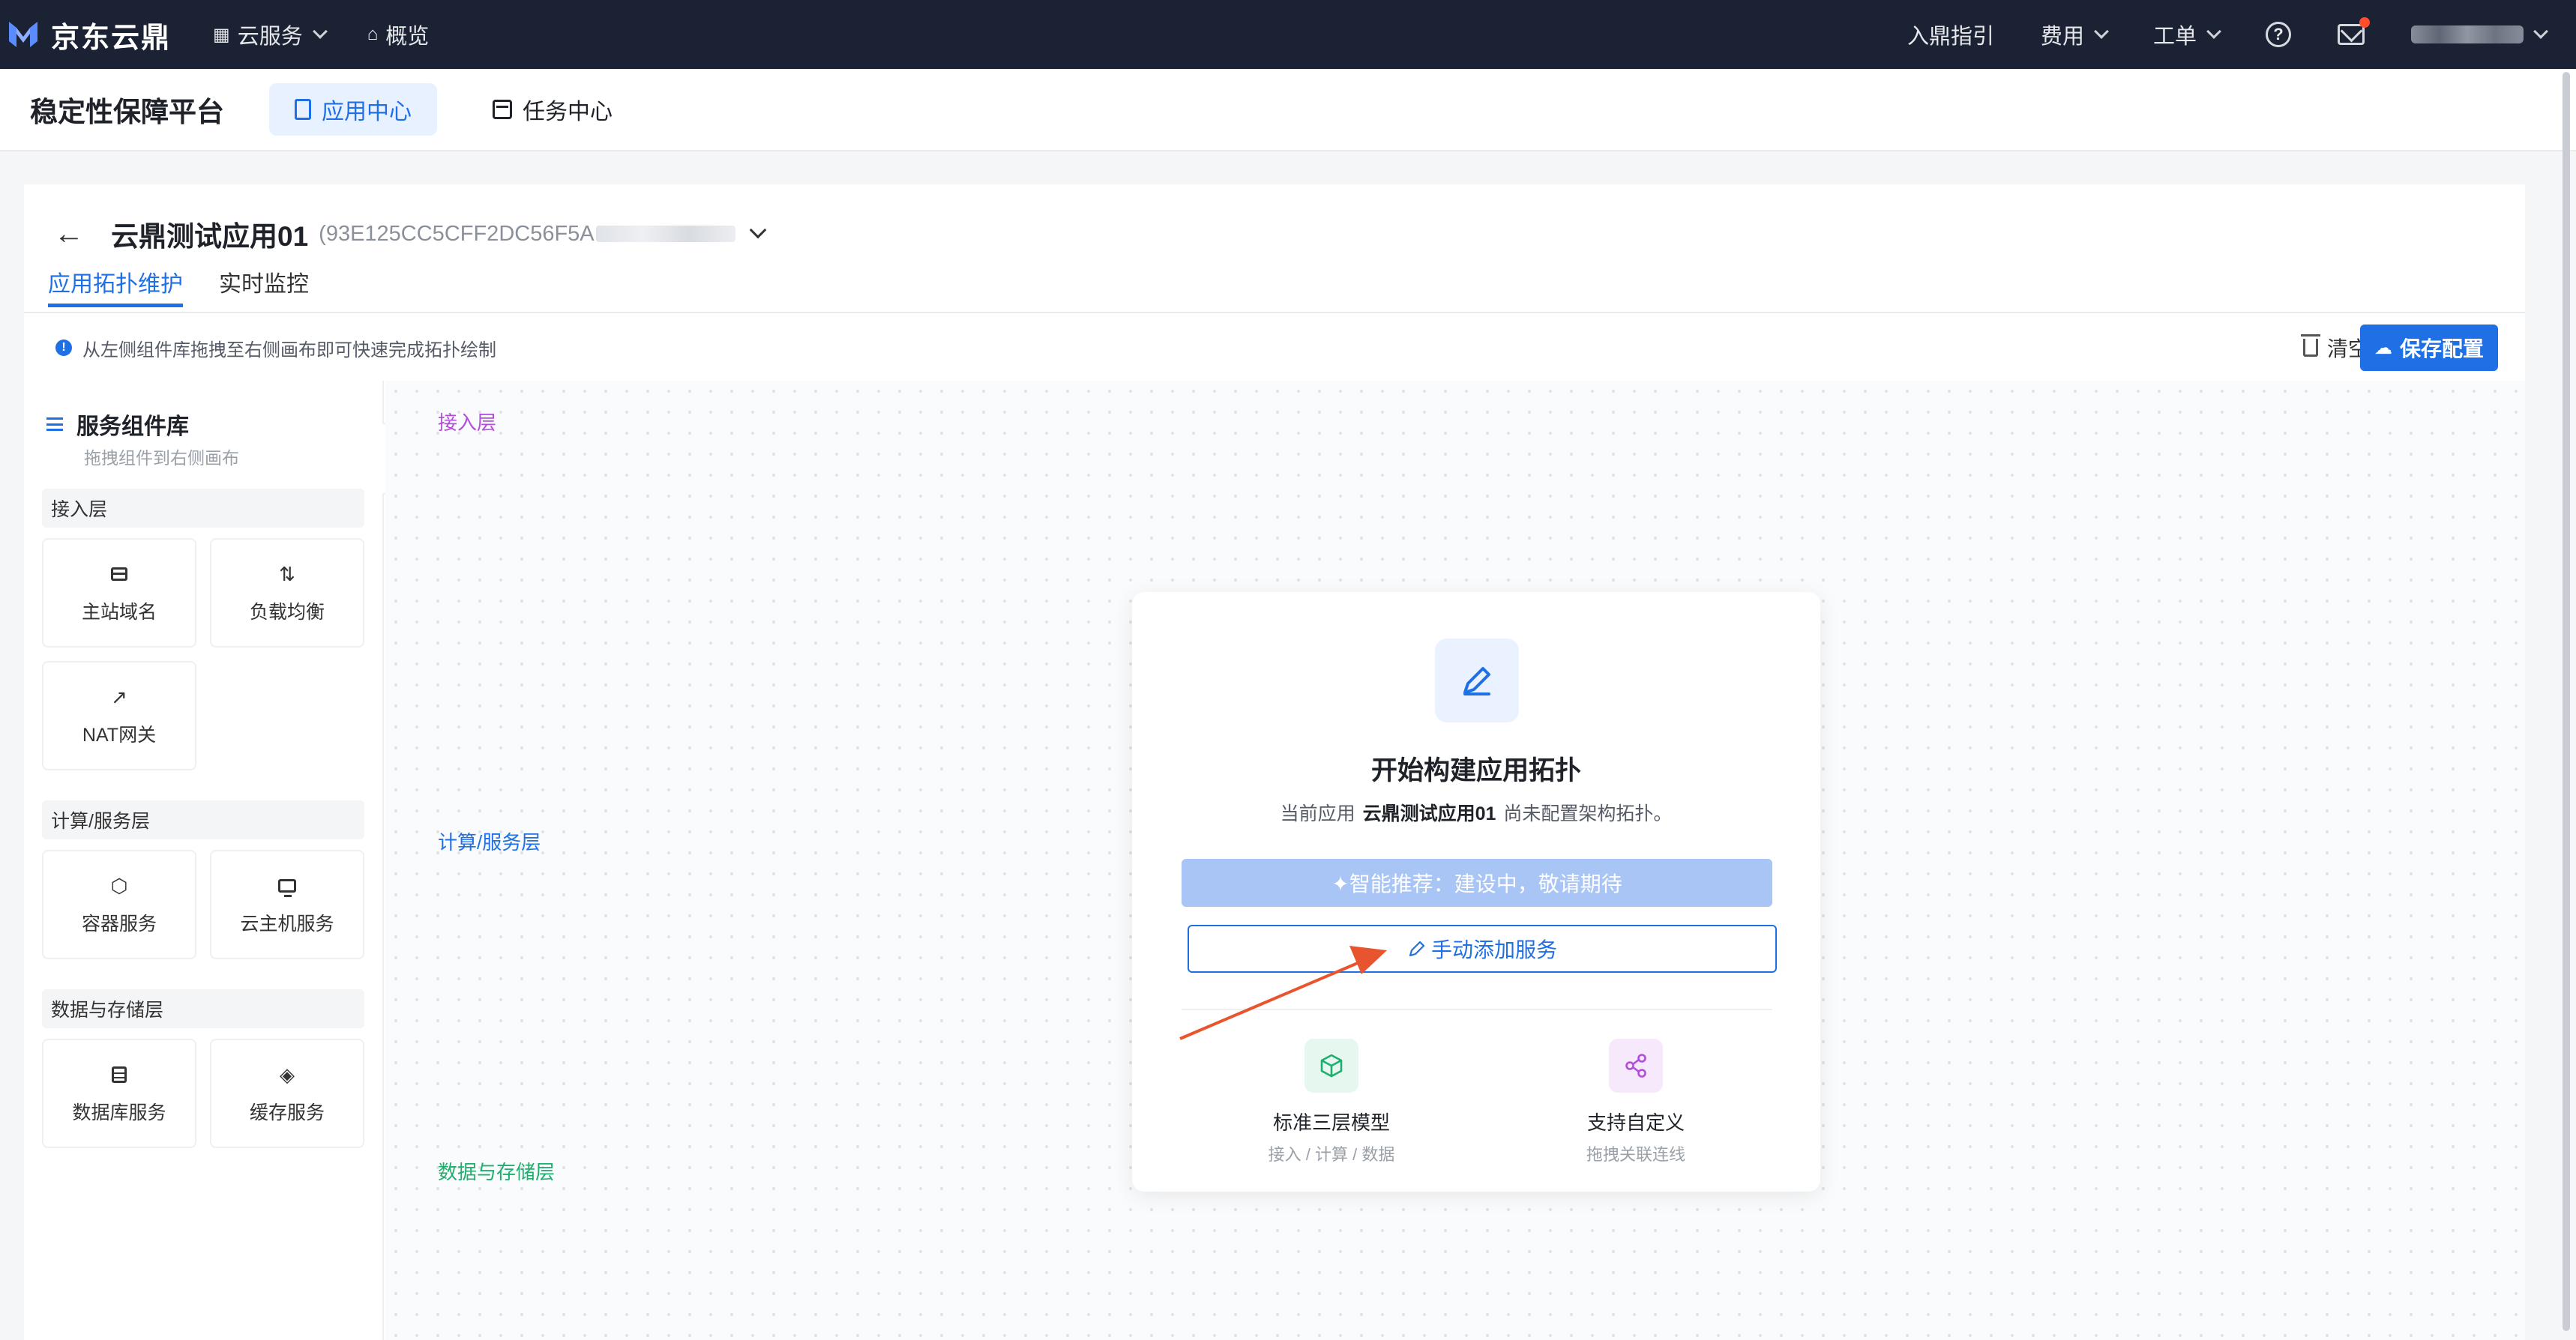 The height and width of the screenshot is (1340, 2576). I want to click on cloud-upload-icon: ☁, so click(2383, 347).